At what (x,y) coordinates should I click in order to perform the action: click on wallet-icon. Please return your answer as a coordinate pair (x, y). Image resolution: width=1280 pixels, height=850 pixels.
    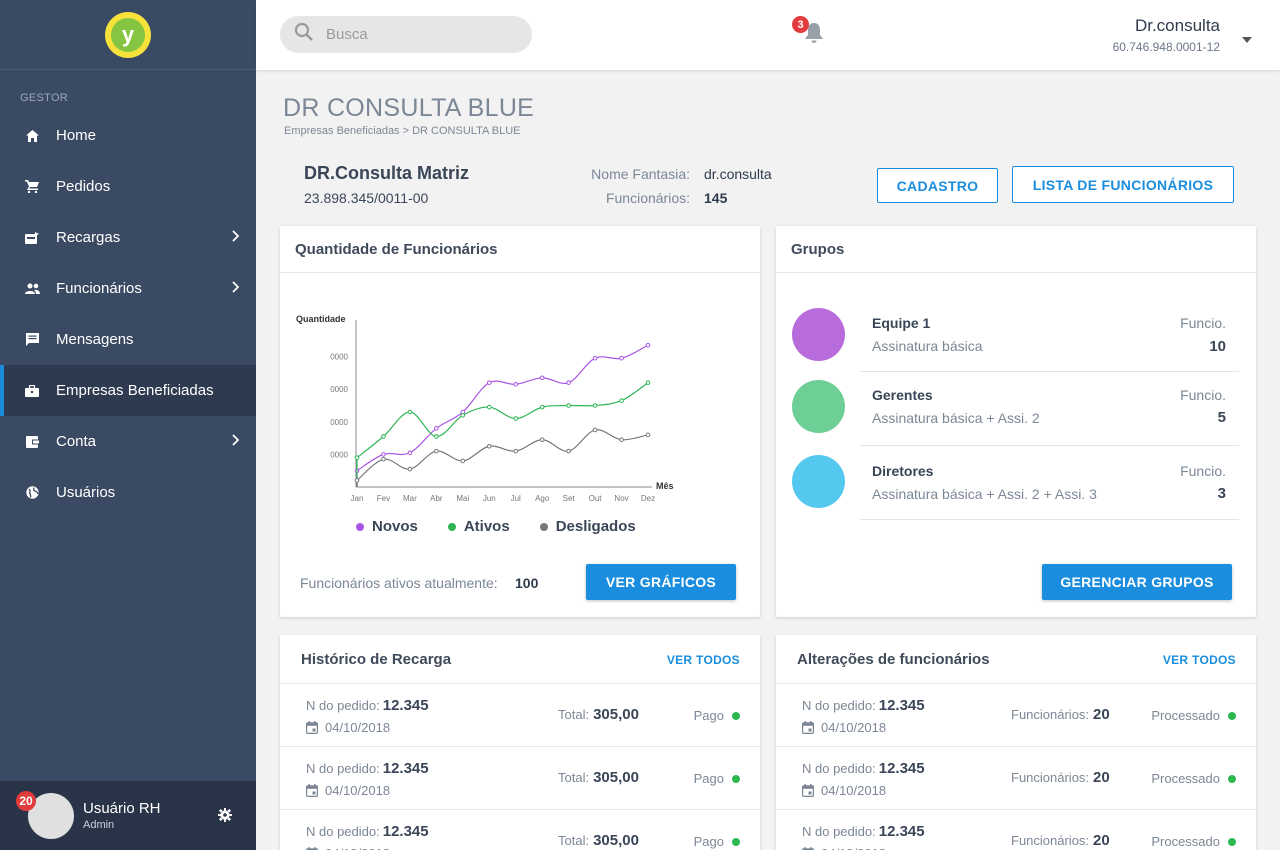
    Looking at the image, I should click on (32, 442).